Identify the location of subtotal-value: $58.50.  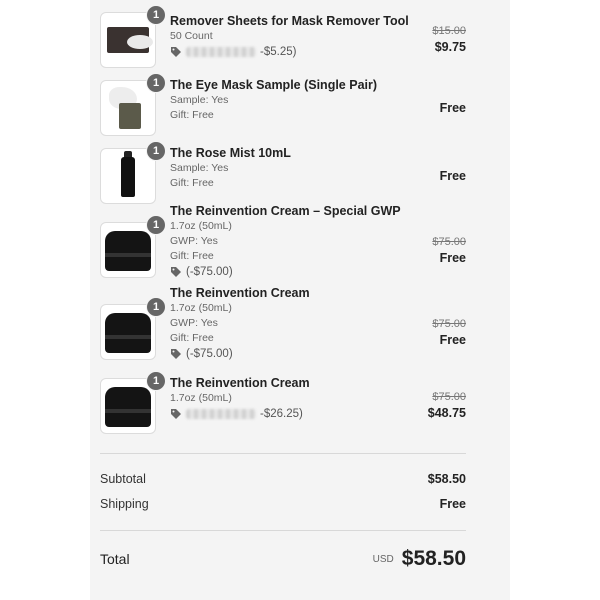
(446, 479).